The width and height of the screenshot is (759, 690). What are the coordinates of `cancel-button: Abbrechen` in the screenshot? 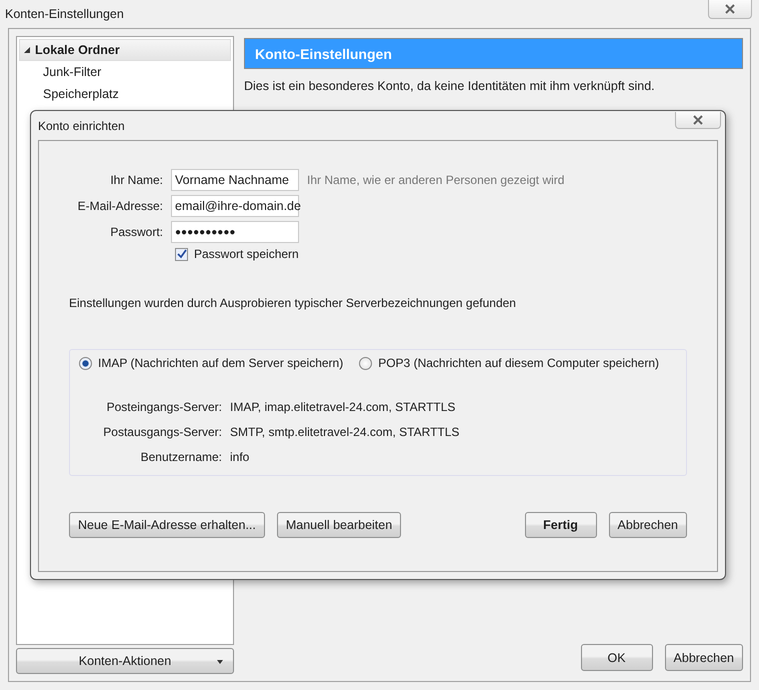 It's located at (703, 657).